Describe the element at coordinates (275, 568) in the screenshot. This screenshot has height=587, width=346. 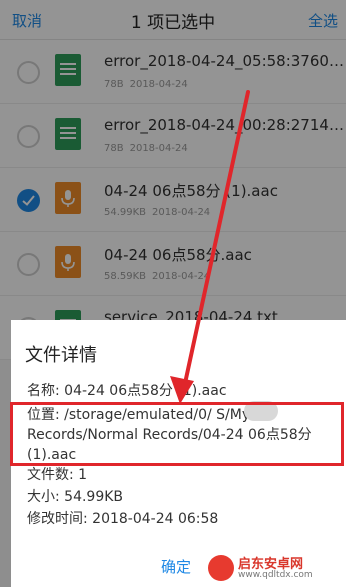
I see `watermark-logo: 启东安卓网 www.qdltdx.com` at that location.